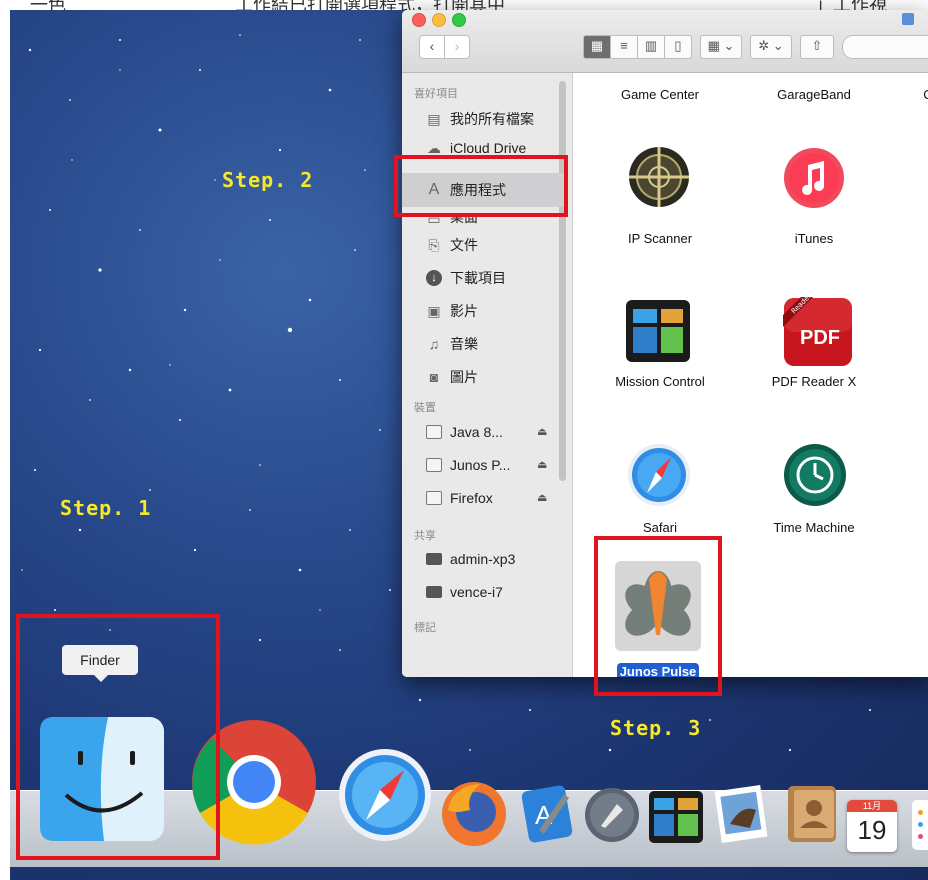 This screenshot has width=928, height=880. I want to click on pictures-icon: ◙, so click(434, 377).